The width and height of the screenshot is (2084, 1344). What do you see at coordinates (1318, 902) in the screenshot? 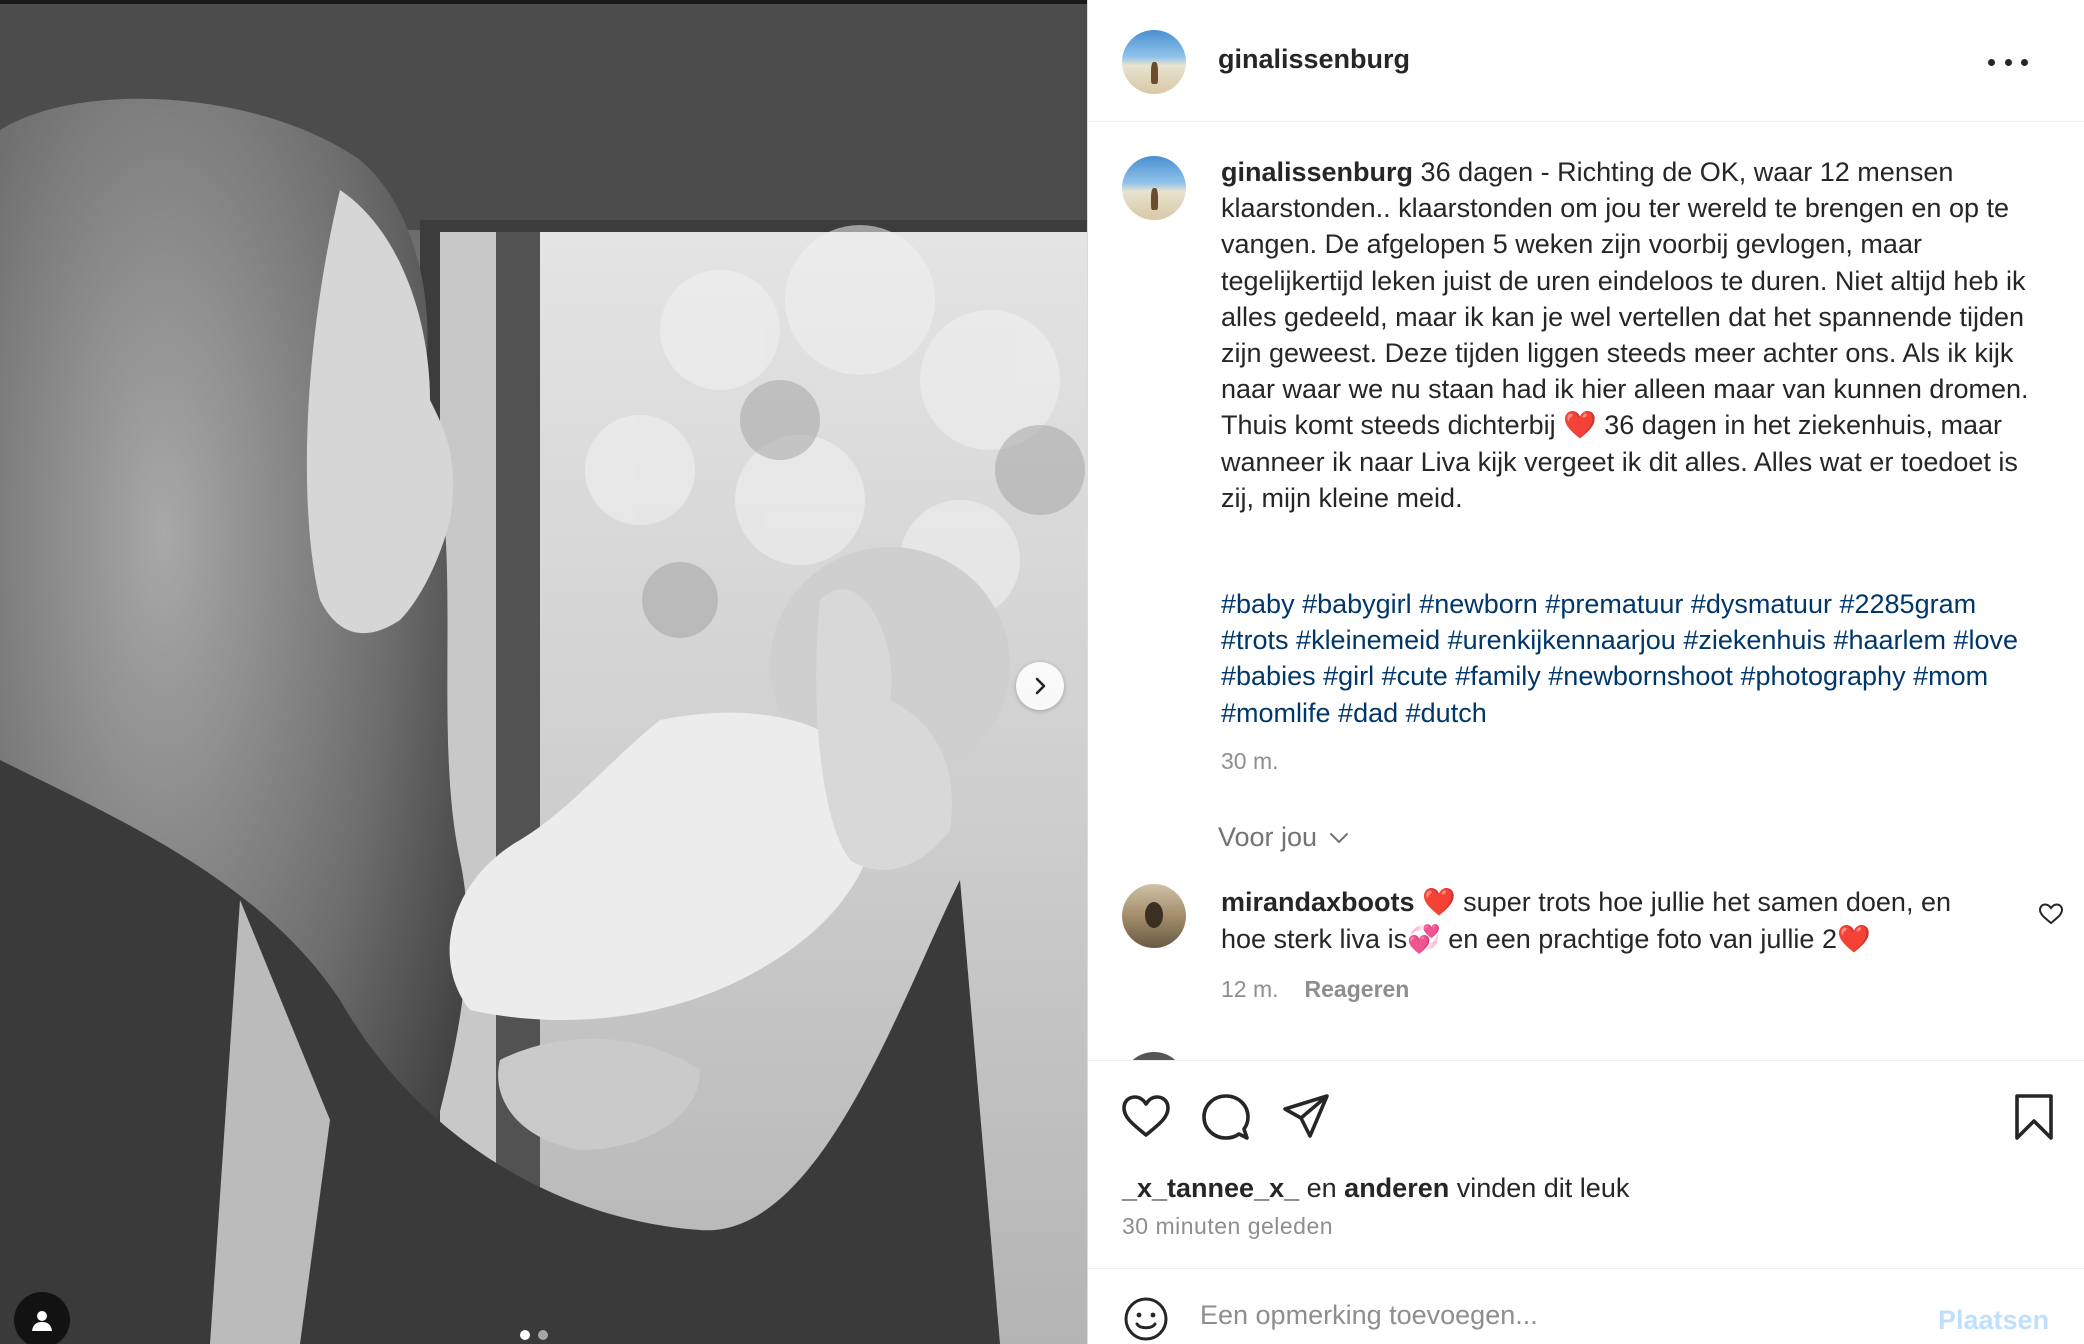
I see `comment-username: mirandaxboots` at bounding box center [1318, 902].